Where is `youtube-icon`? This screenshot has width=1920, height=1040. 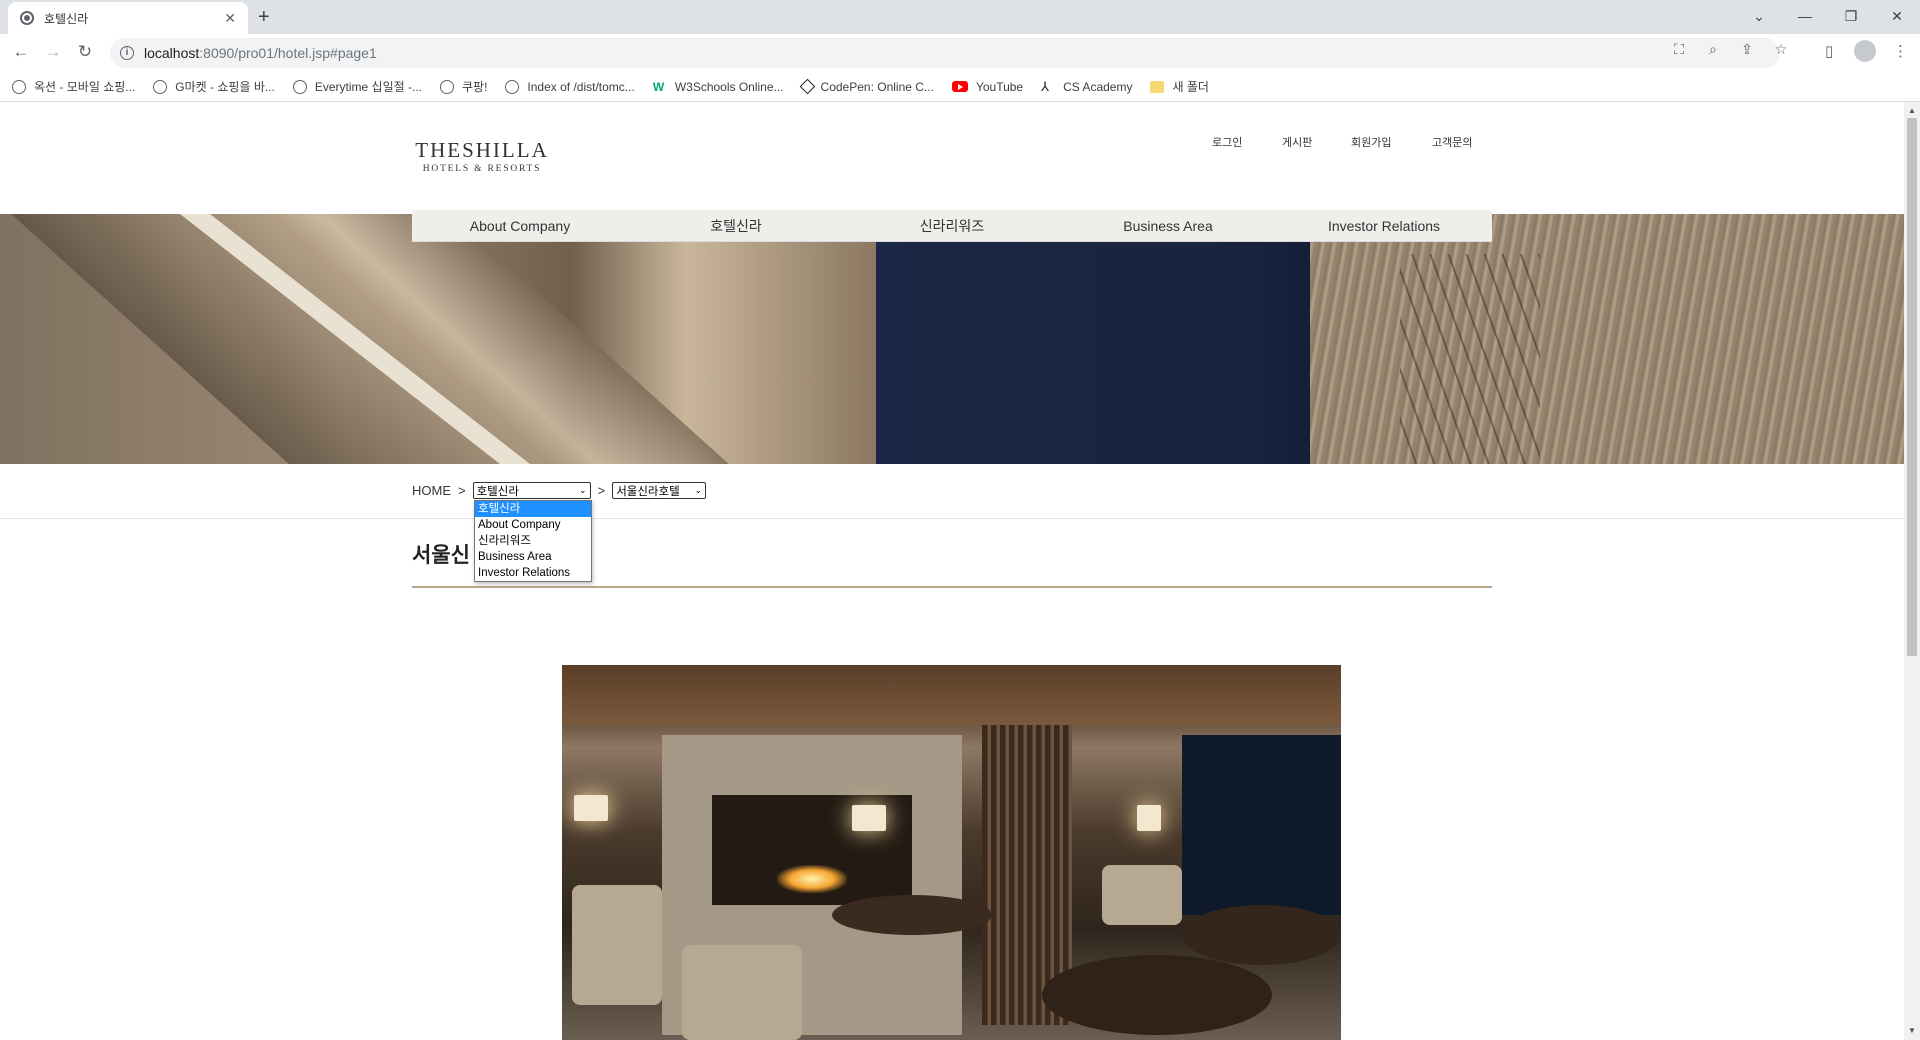
youtube-icon is located at coordinates (959, 86).